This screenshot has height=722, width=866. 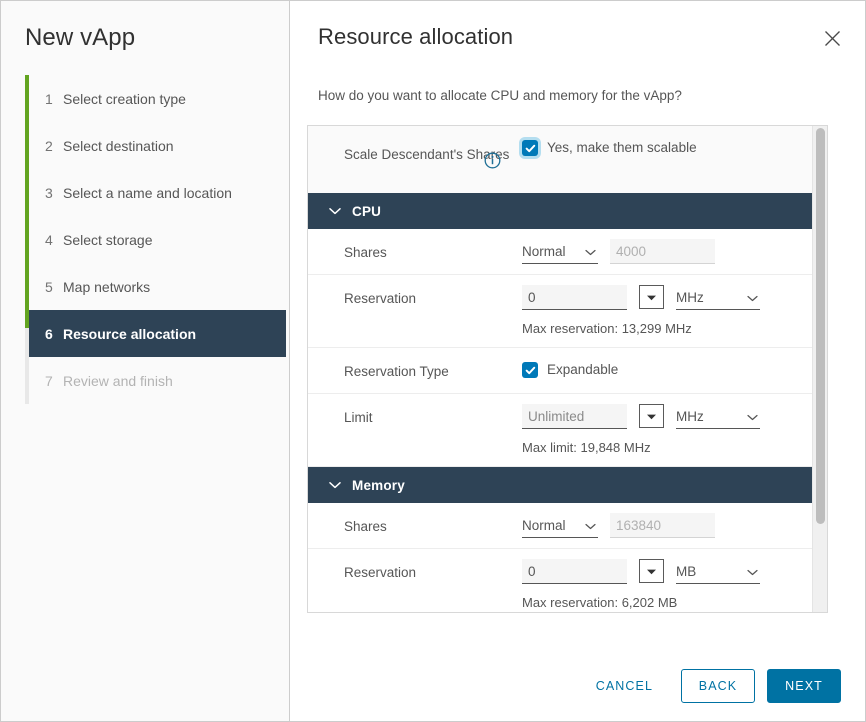 What do you see at coordinates (600, 602) in the screenshot?
I see `memory-reservation-hint: Max reservation: 6,202 MB` at bounding box center [600, 602].